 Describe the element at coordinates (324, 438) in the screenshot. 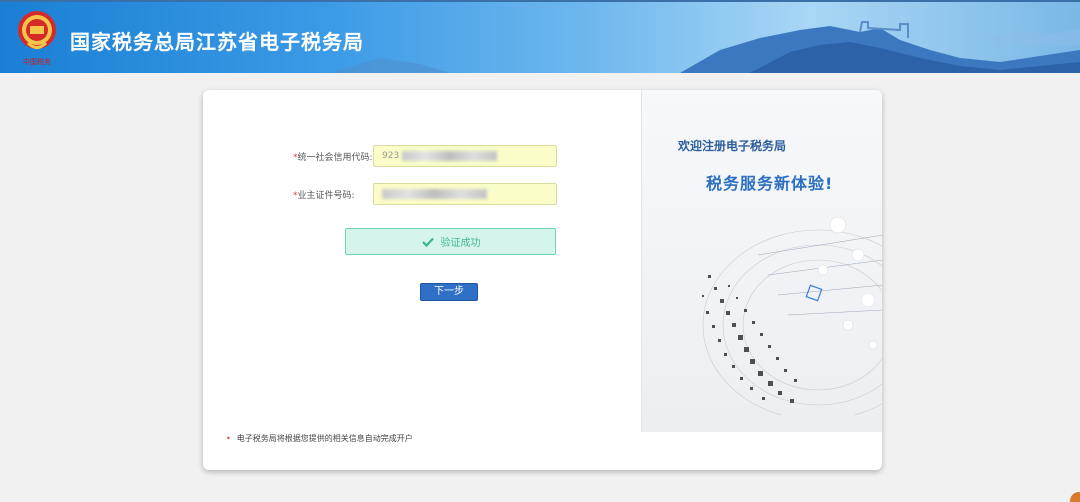

I see `note-text: 电子税务局将根据您提供的相关信息自动完成开户` at that location.